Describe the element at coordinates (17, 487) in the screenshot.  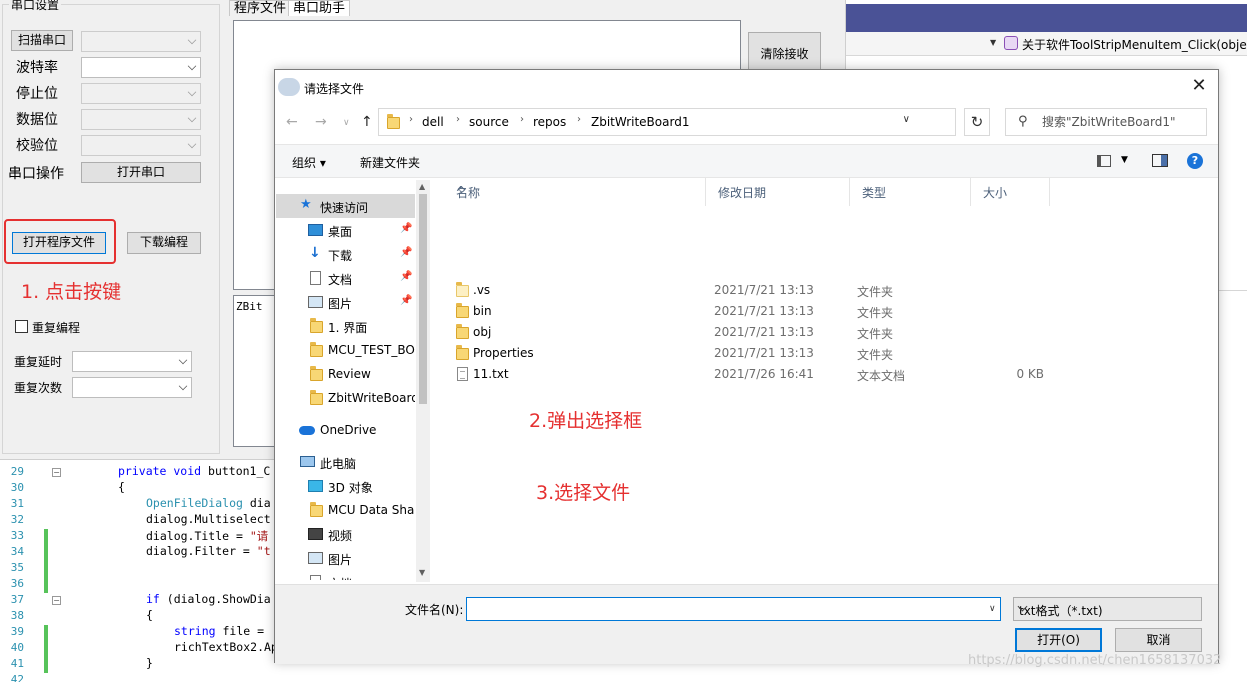
I see `line-number: 30` at that location.